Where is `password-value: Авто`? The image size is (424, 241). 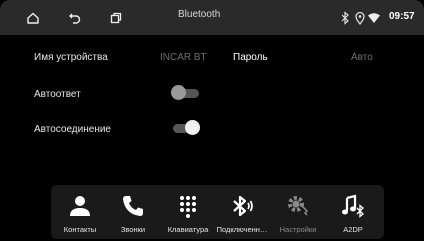
password-value: Авто is located at coordinates (362, 57).